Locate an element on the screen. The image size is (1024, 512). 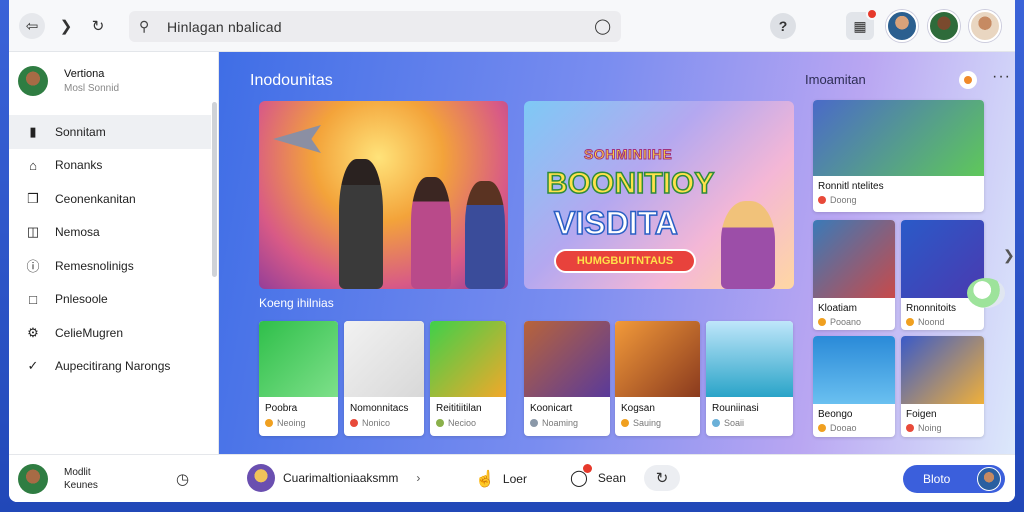
video-meta-text: Noing is located at coordinates (930, 428).